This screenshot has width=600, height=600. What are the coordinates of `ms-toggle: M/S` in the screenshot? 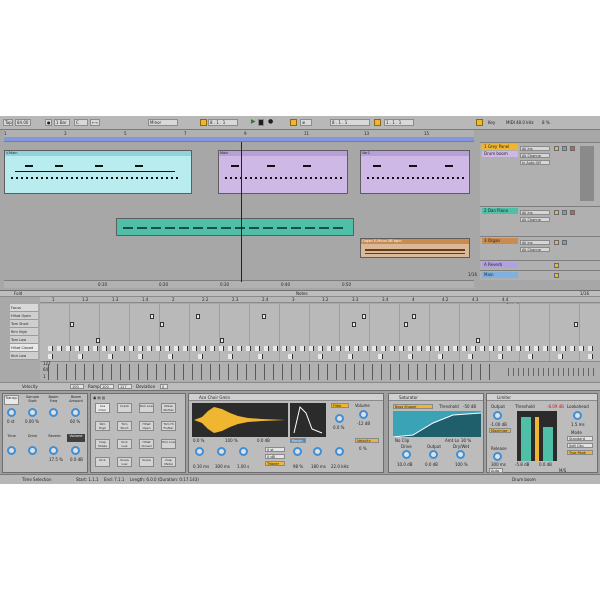 It's located at (562, 470).